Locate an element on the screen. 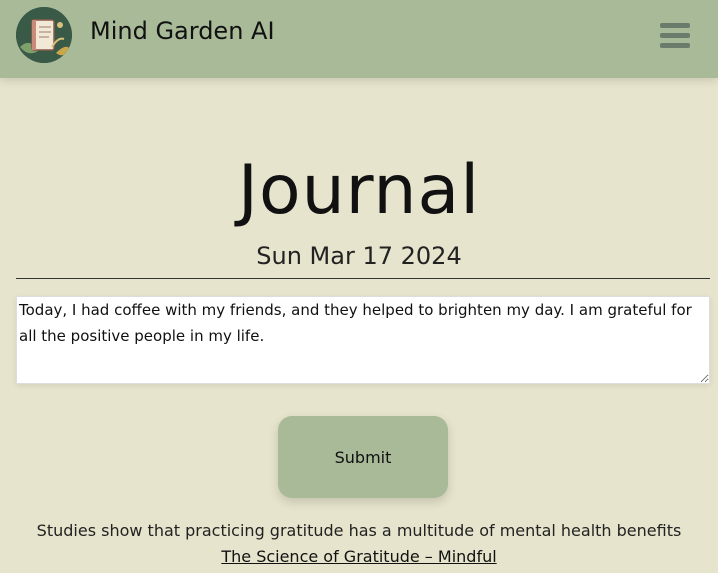 The height and width of the screenshot is (573, 718). app-title: Mind Garden AI is located at coordinates (182, 31).